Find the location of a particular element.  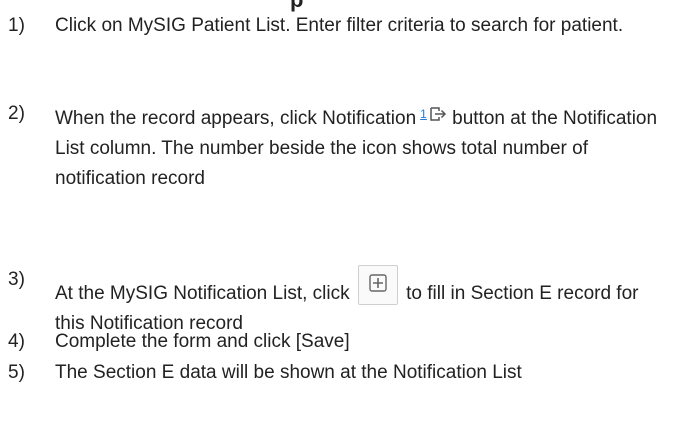

step-3-text-a: At the MySIG Notification List, click is located at coordinates (202, 293).